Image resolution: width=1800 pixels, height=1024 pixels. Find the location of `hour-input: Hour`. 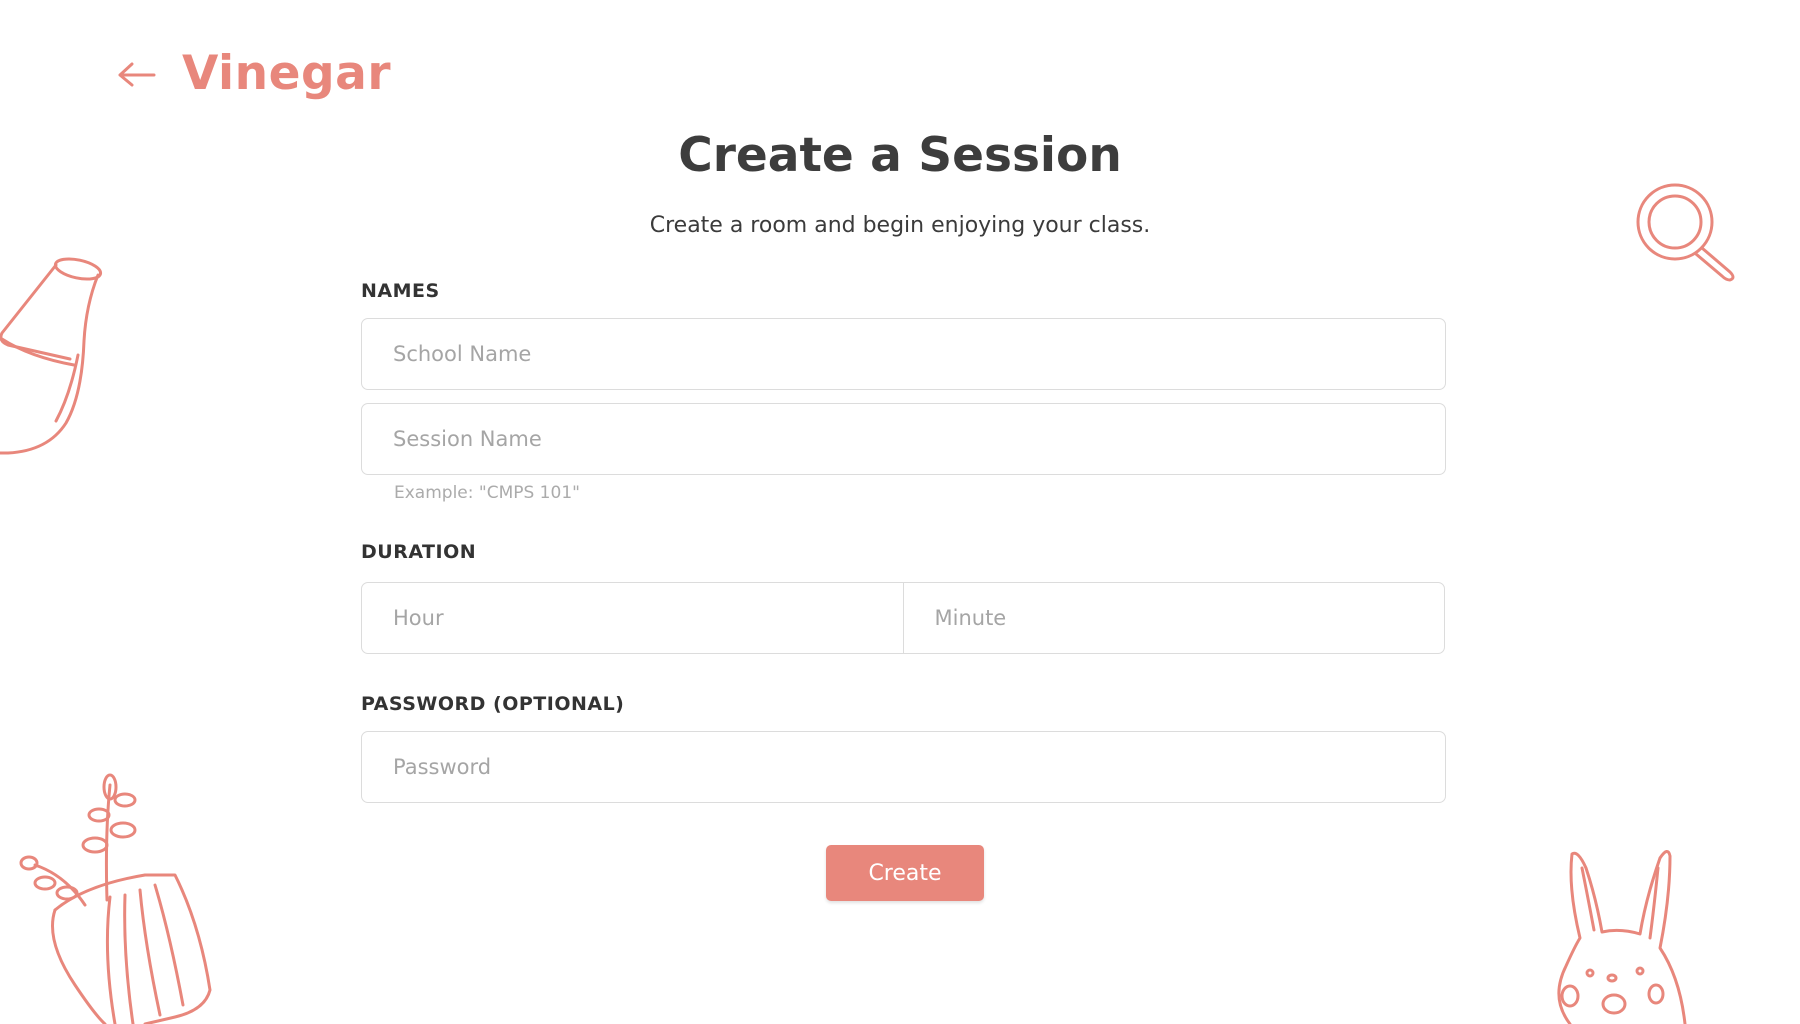

hour-input: Hour is located at coordinates (632, 618).